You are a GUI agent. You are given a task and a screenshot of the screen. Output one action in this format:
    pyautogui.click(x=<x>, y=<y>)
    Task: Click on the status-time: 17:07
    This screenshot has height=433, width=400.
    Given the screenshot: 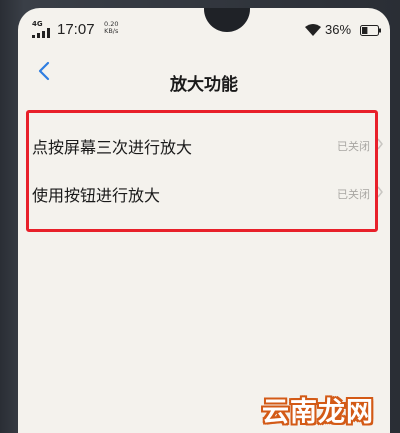 What is the action you would take?
    pyautogui.click(x=76, y=29)
    